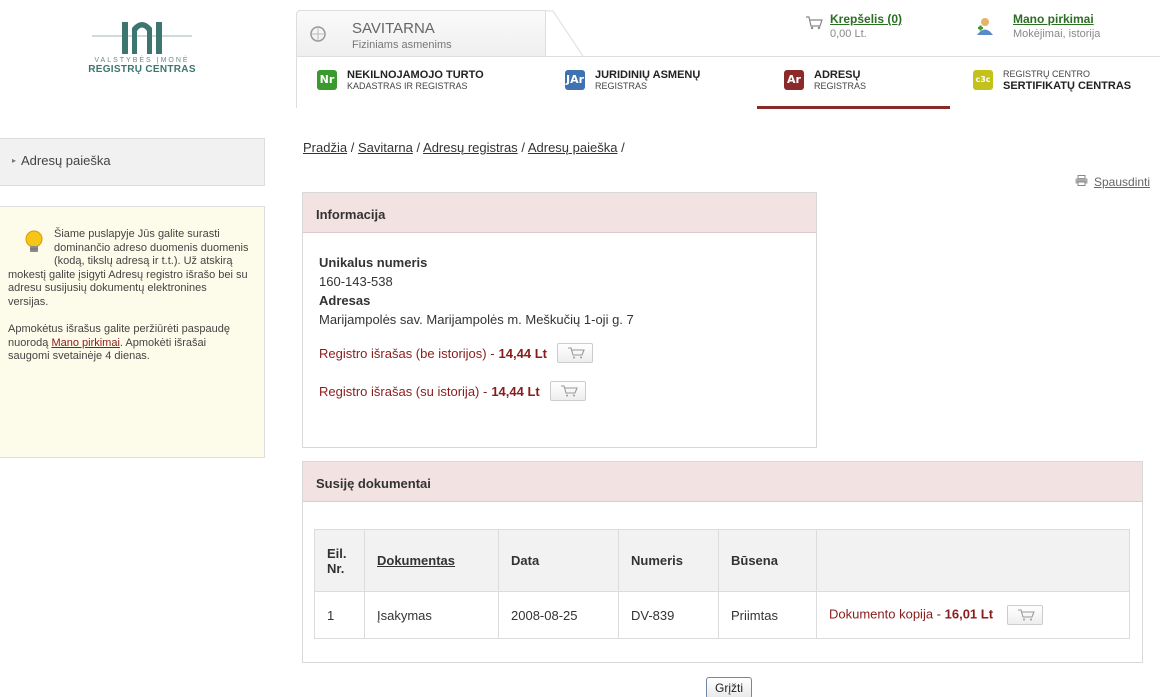 This screenshot has width=1160, height=697. What do you see at coordinates (885, 614) in the screenshot?
I see `document-copy-label: Dokumento kopija -` at bounding box center [885, 614].